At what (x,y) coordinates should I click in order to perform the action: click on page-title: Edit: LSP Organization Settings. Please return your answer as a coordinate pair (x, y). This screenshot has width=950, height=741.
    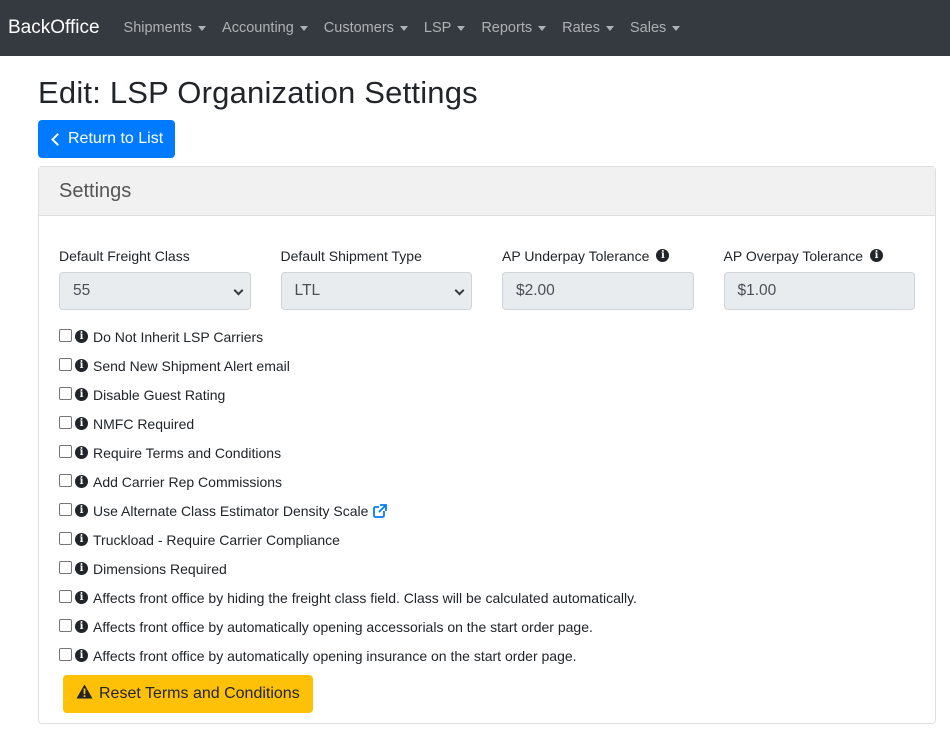
    Looking at the image, I should click on (258, 92).